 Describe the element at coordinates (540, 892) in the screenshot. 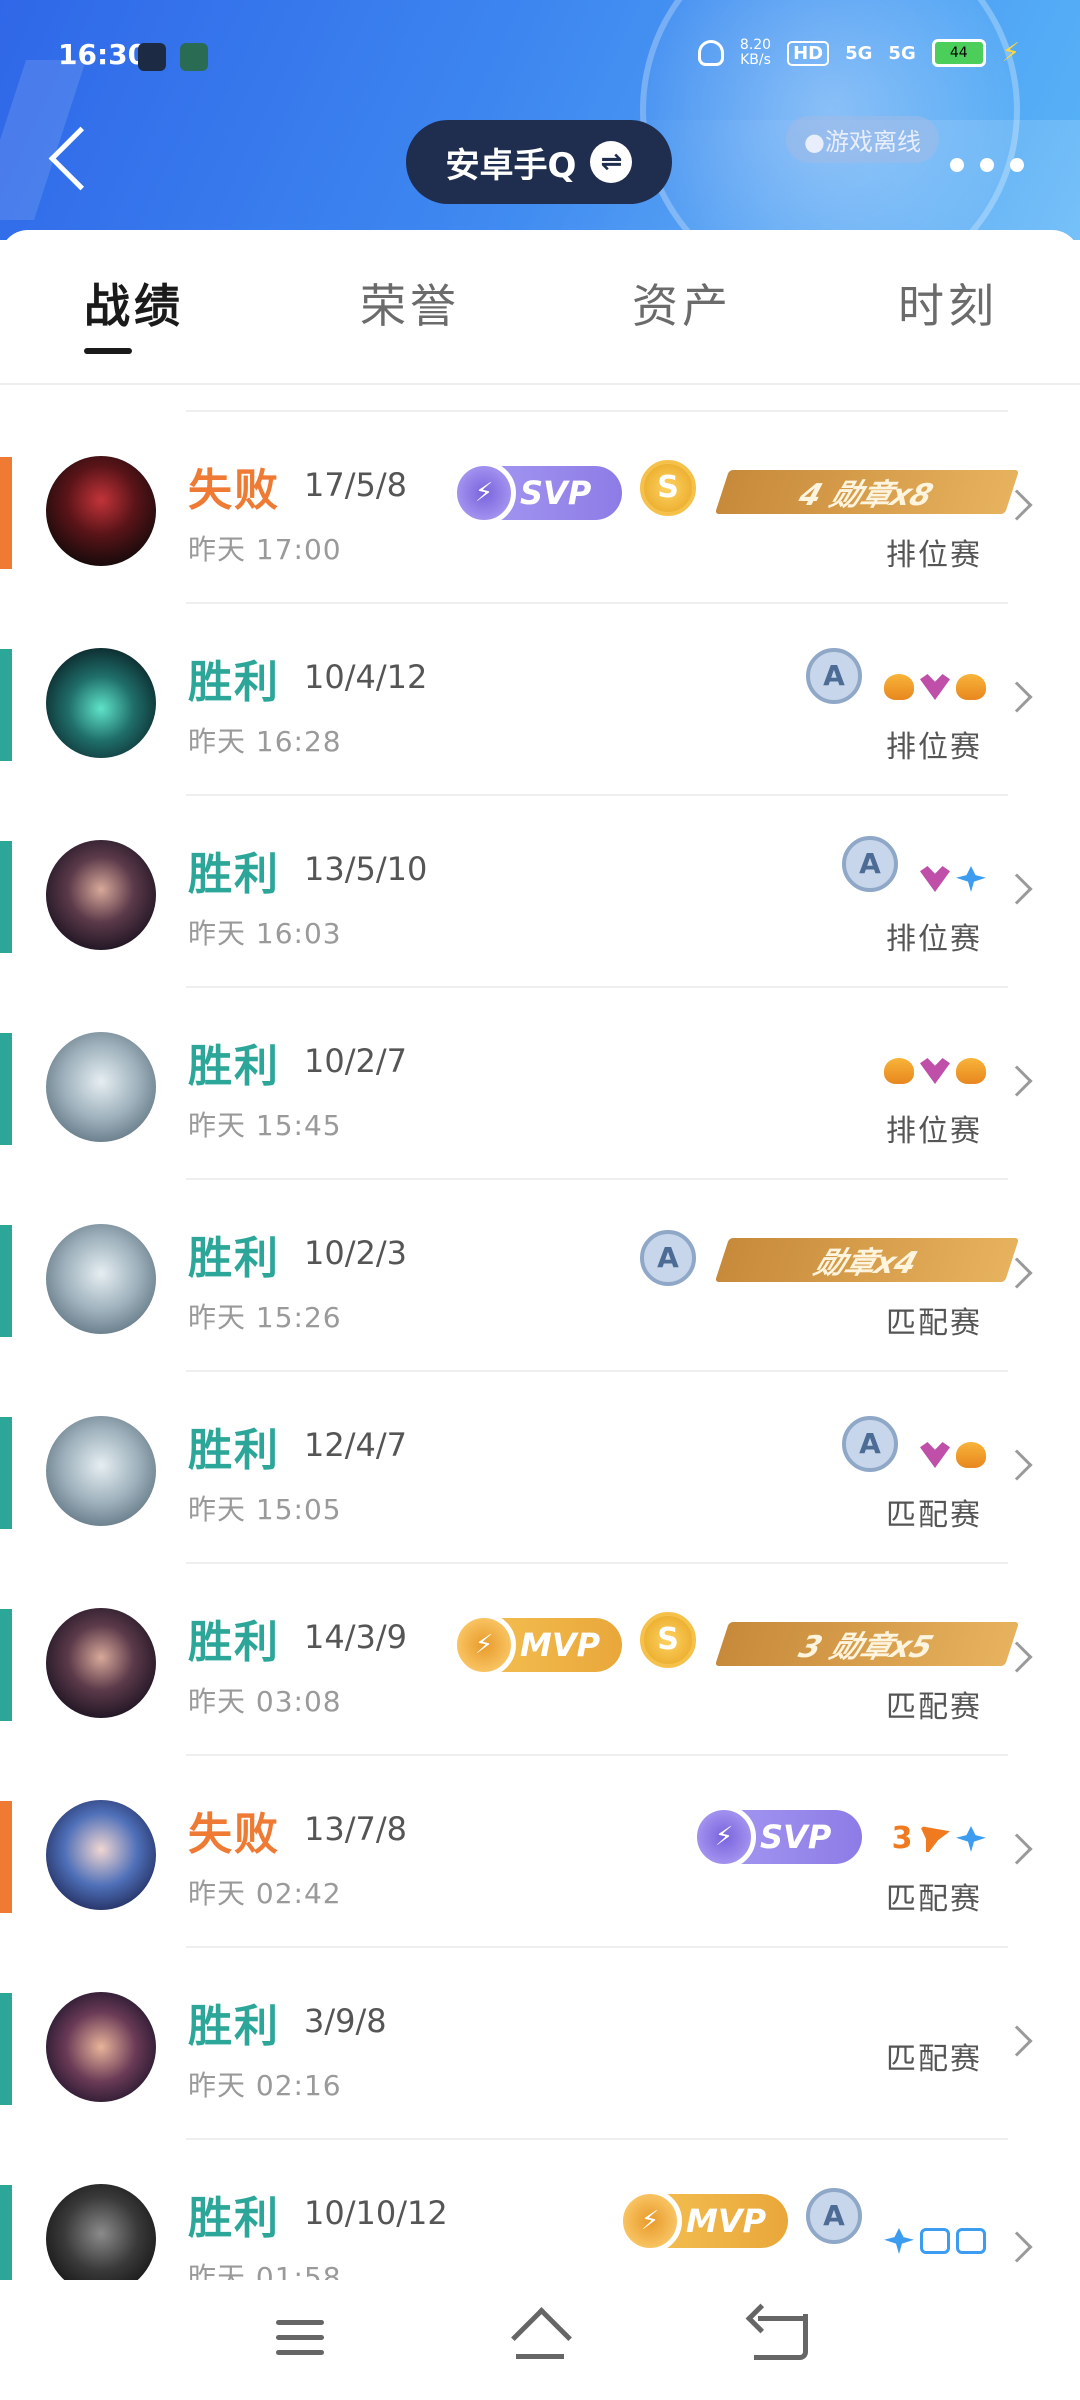

I see `match-row: 胜利 13/5/10 昨天 16:03 A 排位赛` at that location.